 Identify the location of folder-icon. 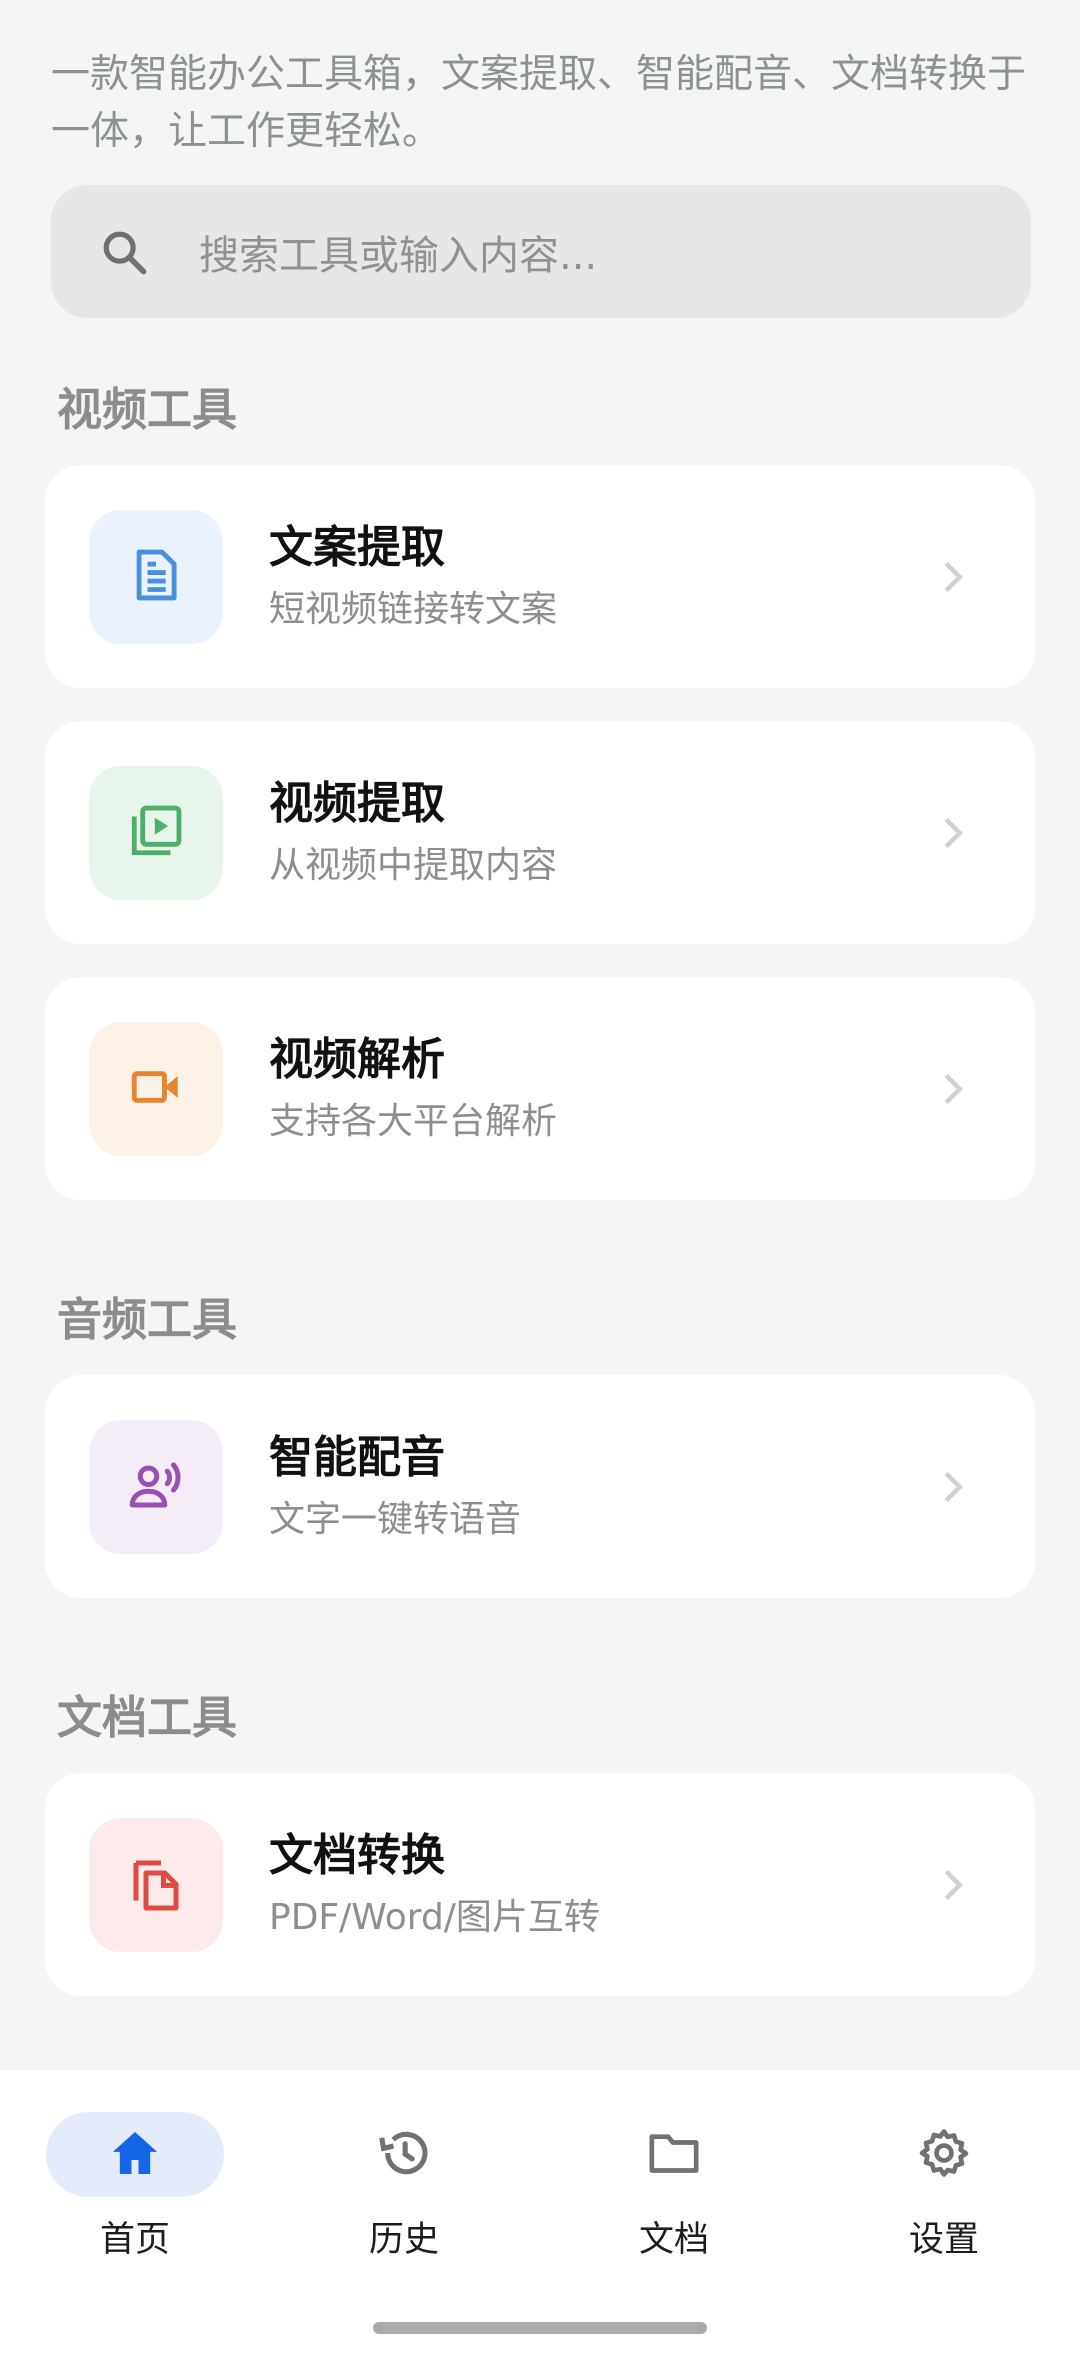
(674, 2155).